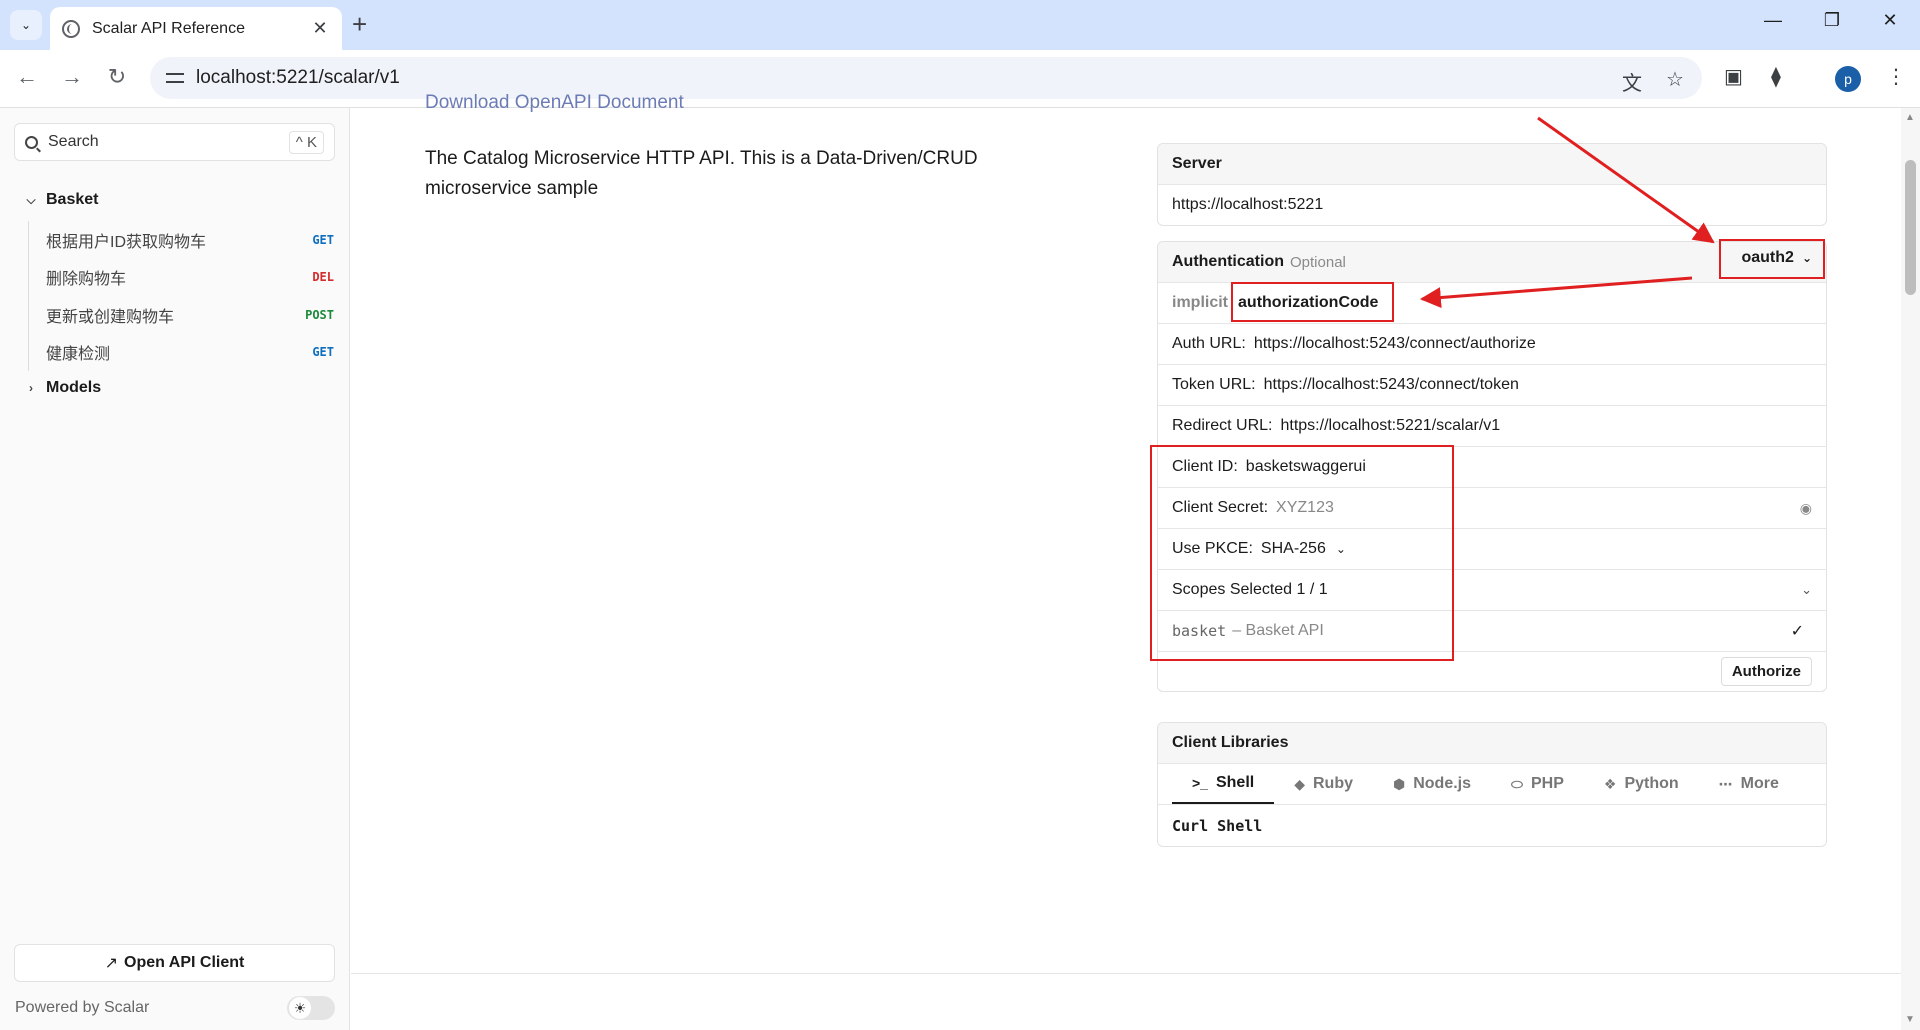 The height and width of the screenshot is (1030, 1920). I want to click on endpoint-label: 删除购物车, so click(86, 280).